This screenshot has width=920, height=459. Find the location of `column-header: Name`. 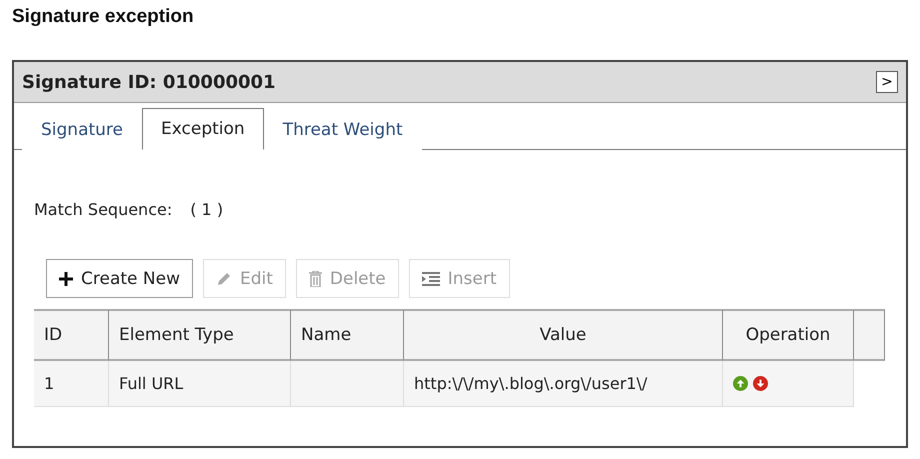

column-header: Name is located at coordinates (347, 335).